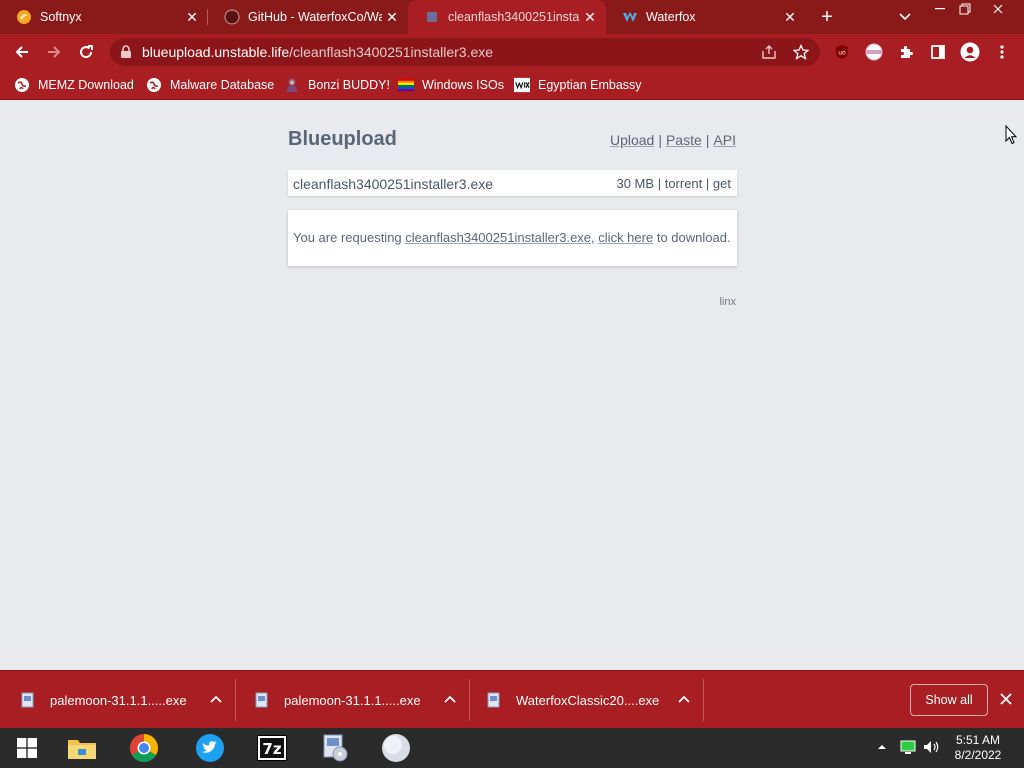 Image resolution: width=1024 pixels, height=768 pixels. Describe the element at coordinates (391, 52) in the screenshot. I see `url-path: /cleanflash3400251installer3.exe` at that location.